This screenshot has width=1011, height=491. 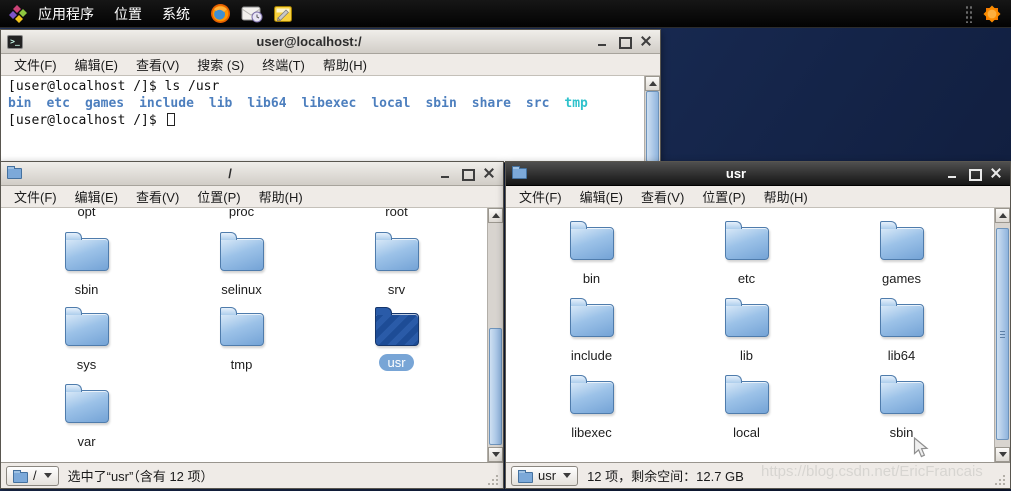 I want to click on folder-item-local: local, so click(x=746, y=407).